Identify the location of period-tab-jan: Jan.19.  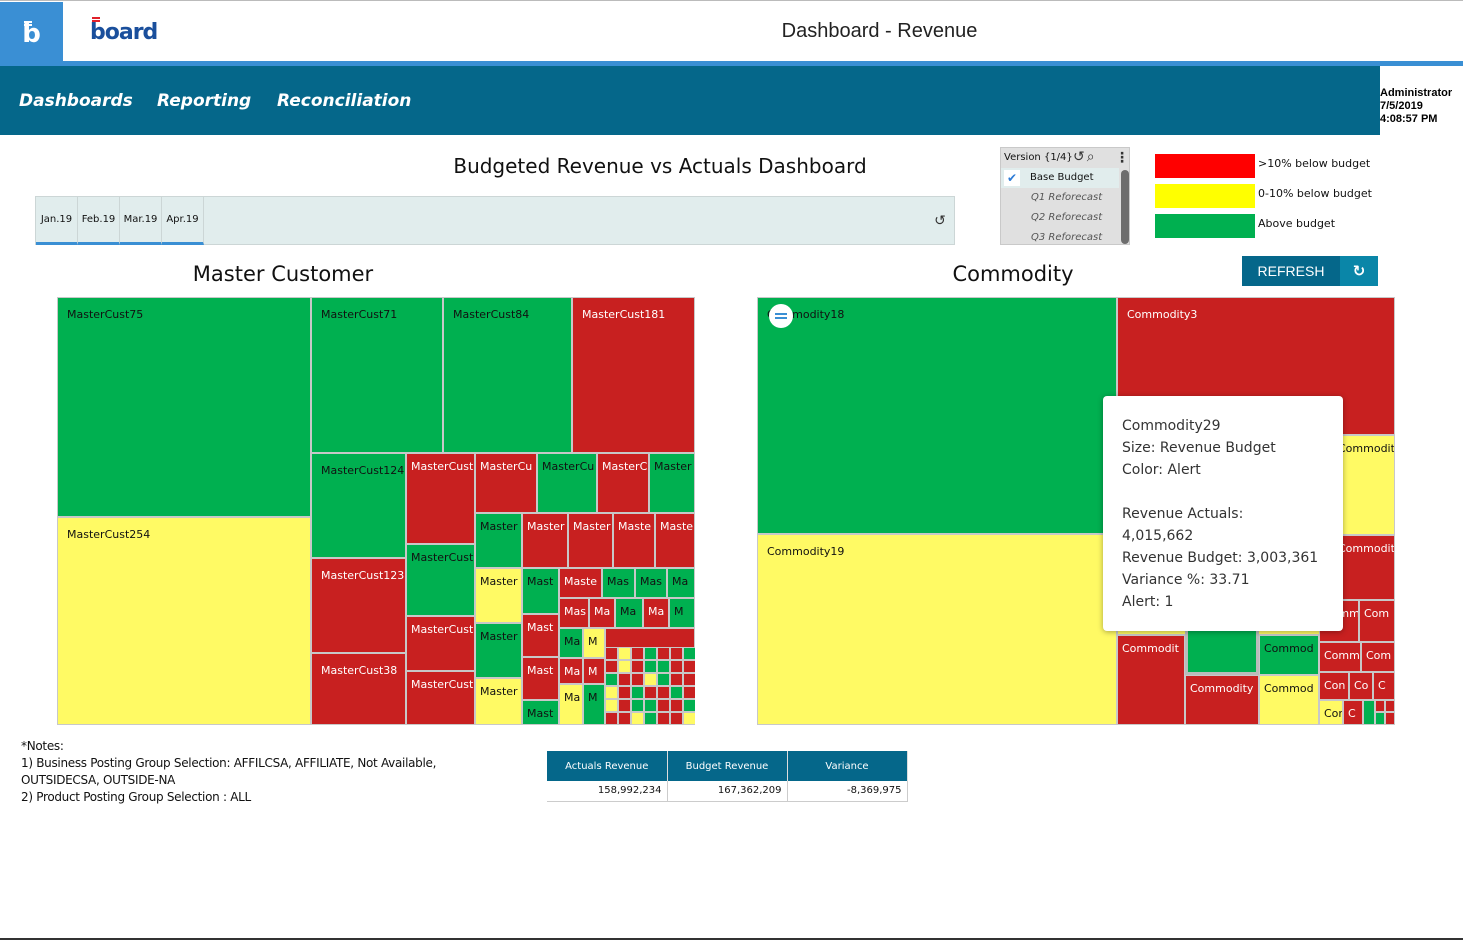
(57, 221).